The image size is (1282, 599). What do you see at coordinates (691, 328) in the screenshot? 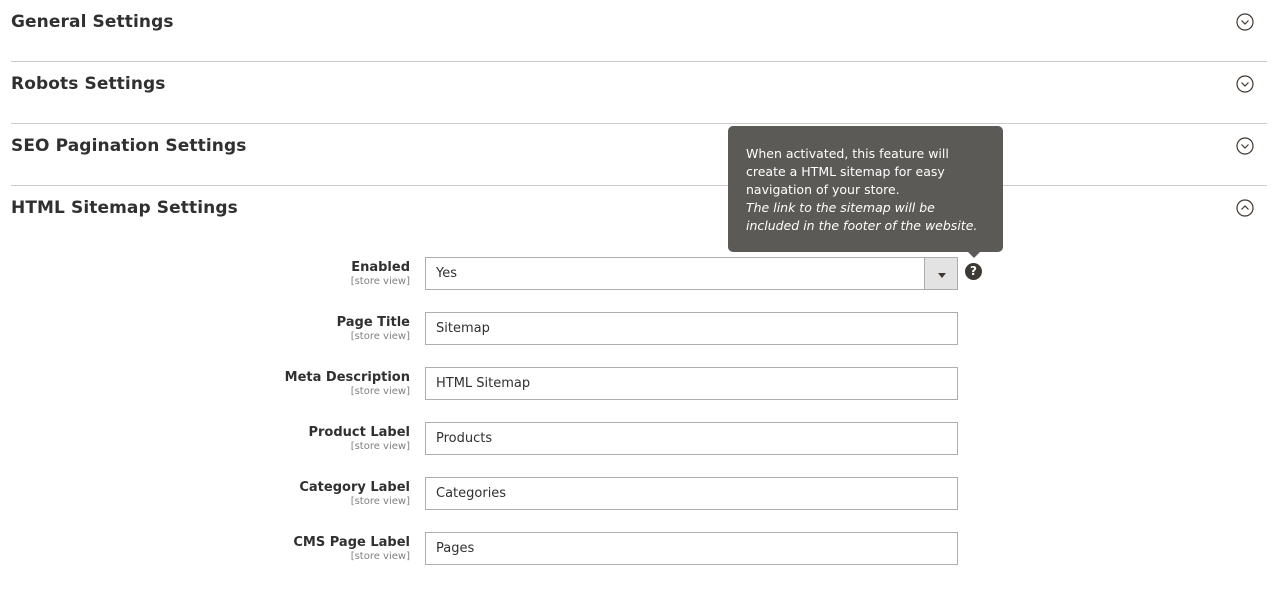
I see `page-title-input` at bounding box center [691, 328].